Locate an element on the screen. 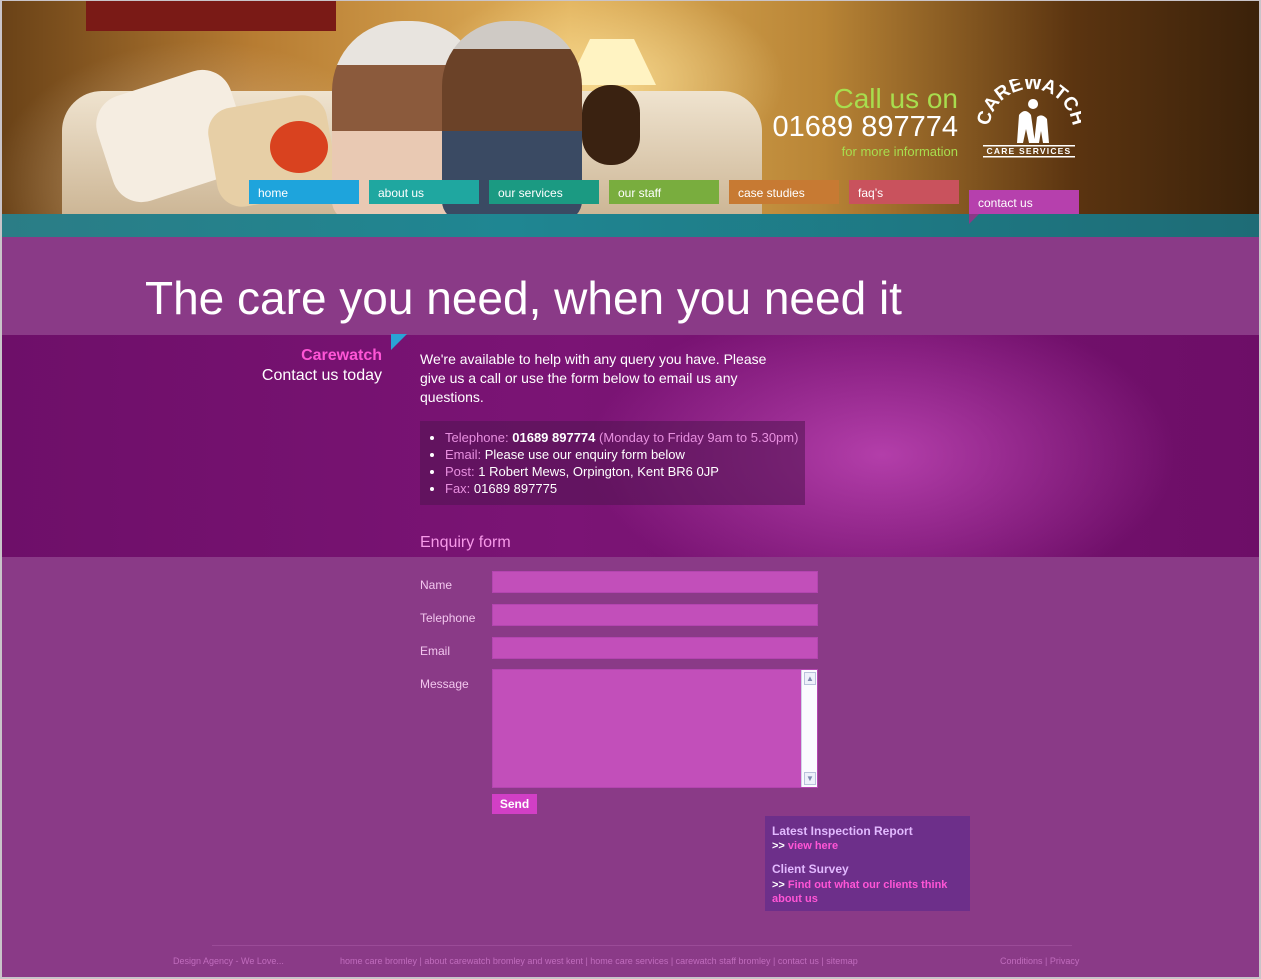 The image size is (1261, 979). telephone-label: Telephone is located at coordinates (448, 618).